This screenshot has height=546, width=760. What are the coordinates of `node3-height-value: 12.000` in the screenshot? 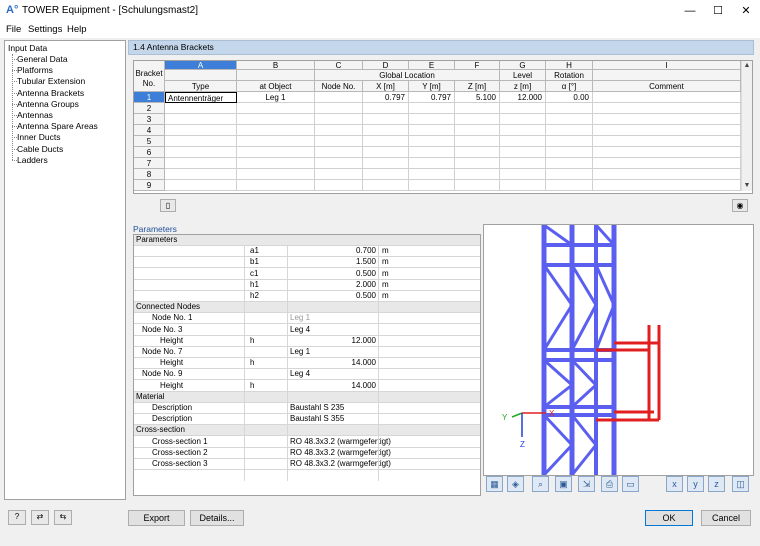 It's located at (333, 341).